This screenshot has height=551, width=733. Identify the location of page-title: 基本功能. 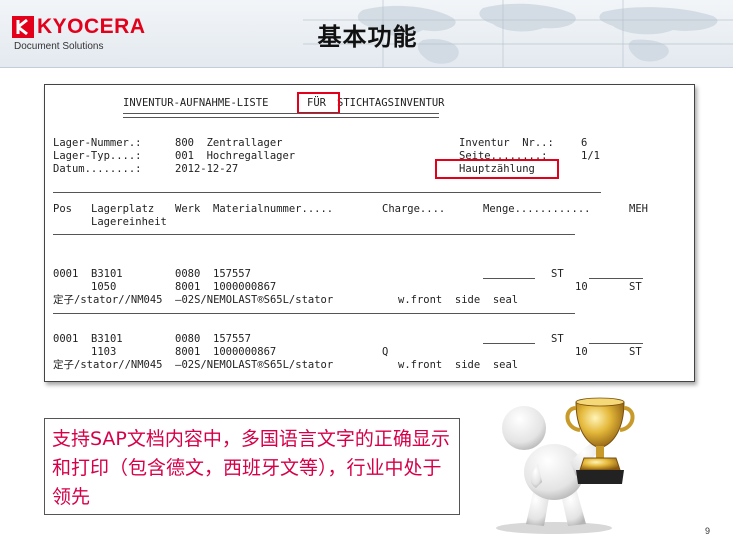
(367, 37).